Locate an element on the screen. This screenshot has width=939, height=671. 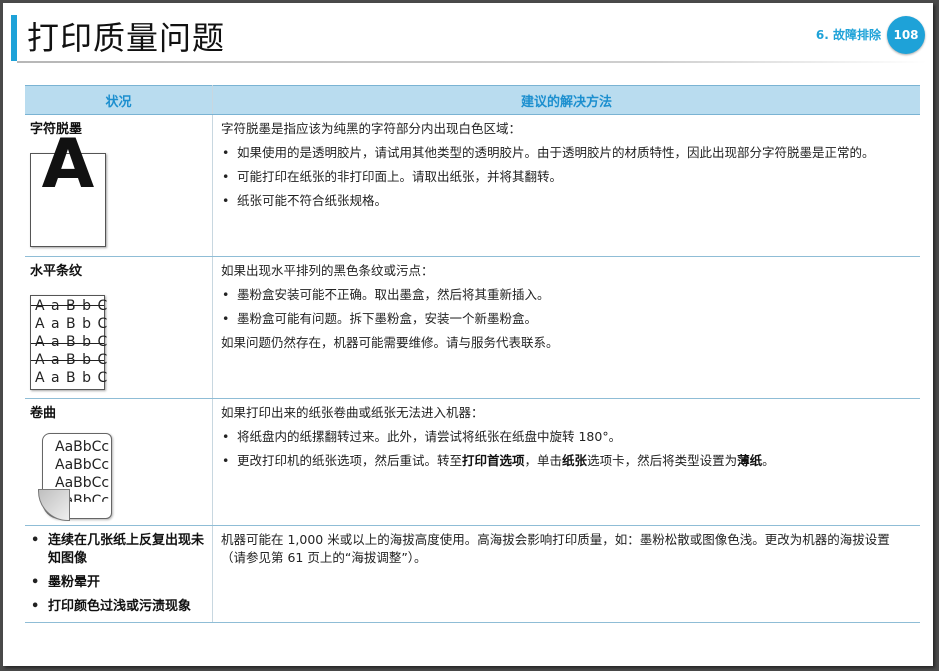
solution-intro: 如果出现水平排列的黑色条纹或污点： is located at coordinates (327, 270).